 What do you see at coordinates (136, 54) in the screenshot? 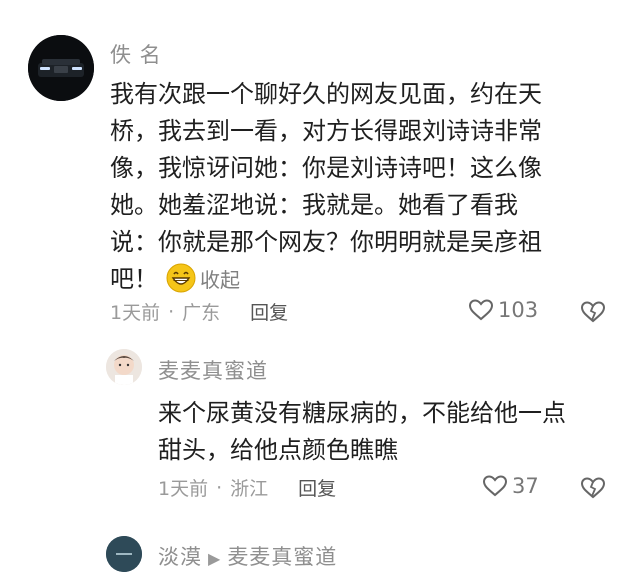
I see `comment-author: 佚 名` at bounding box center [136, 54].